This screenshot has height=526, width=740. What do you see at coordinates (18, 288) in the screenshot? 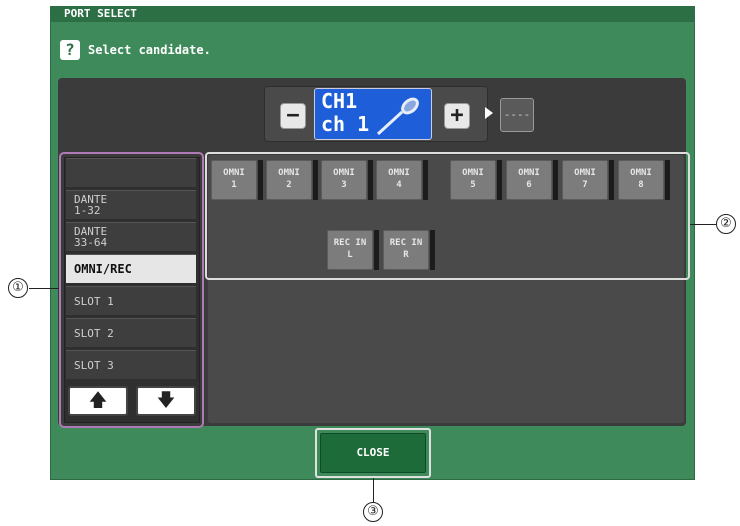
I see `callout-1: ①` at bounding box center [18, 288].